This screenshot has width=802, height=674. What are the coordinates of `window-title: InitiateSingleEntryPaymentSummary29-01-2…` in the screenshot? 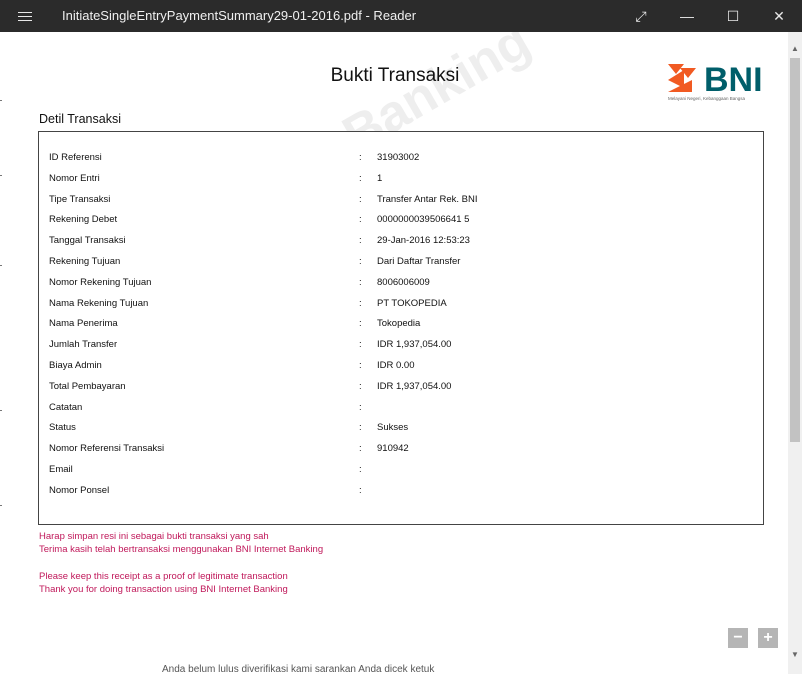 It's located at (239, 15).